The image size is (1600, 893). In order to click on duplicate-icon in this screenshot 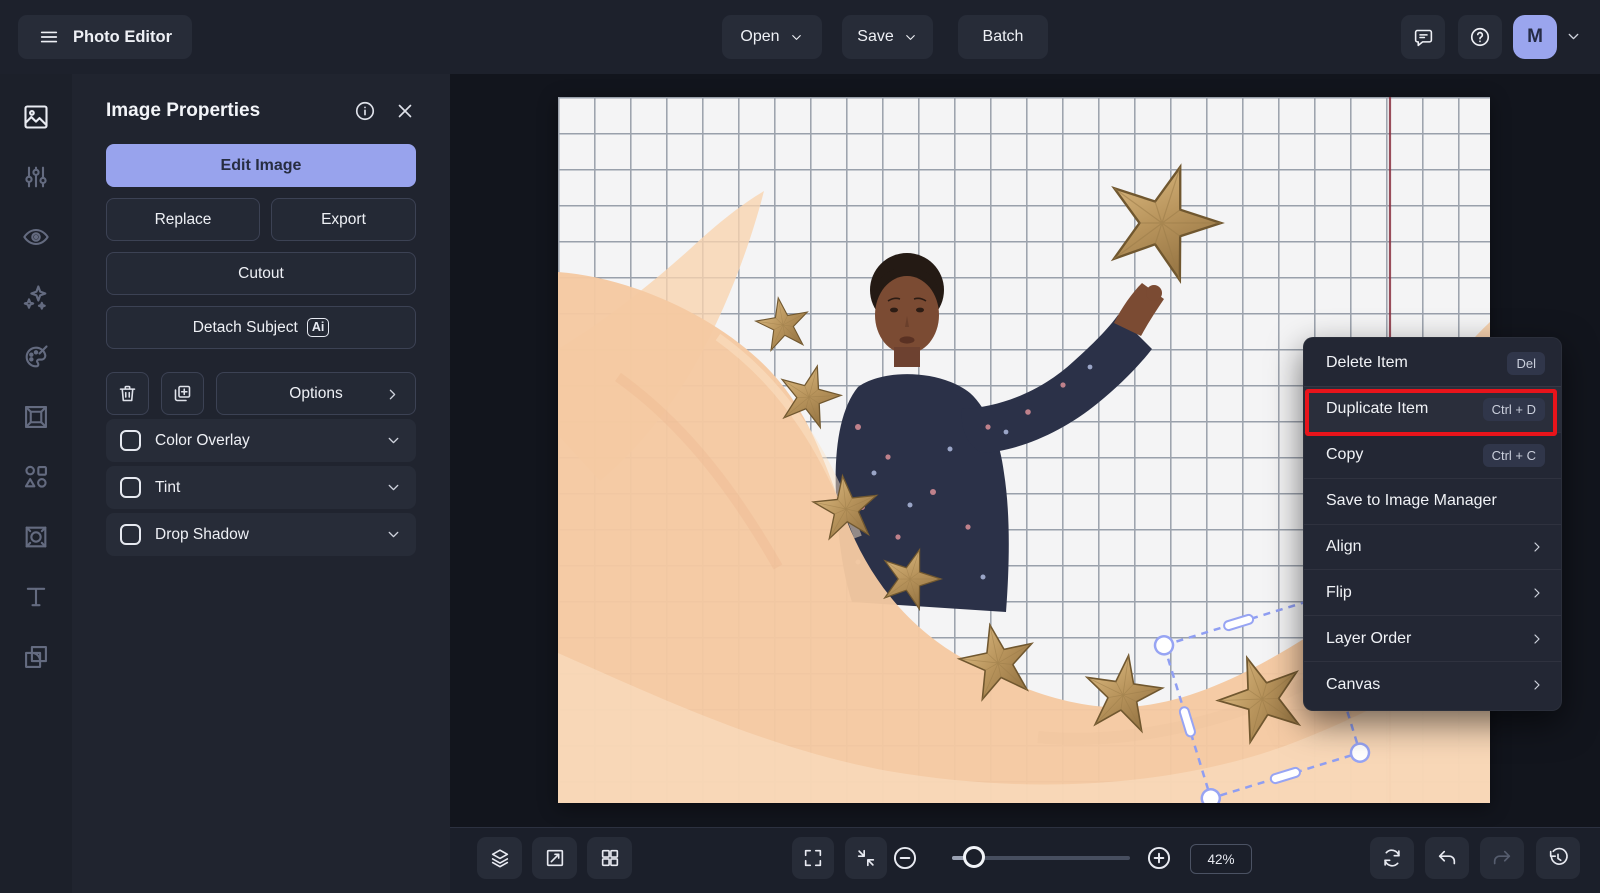, I will do `click(182, 393)`.